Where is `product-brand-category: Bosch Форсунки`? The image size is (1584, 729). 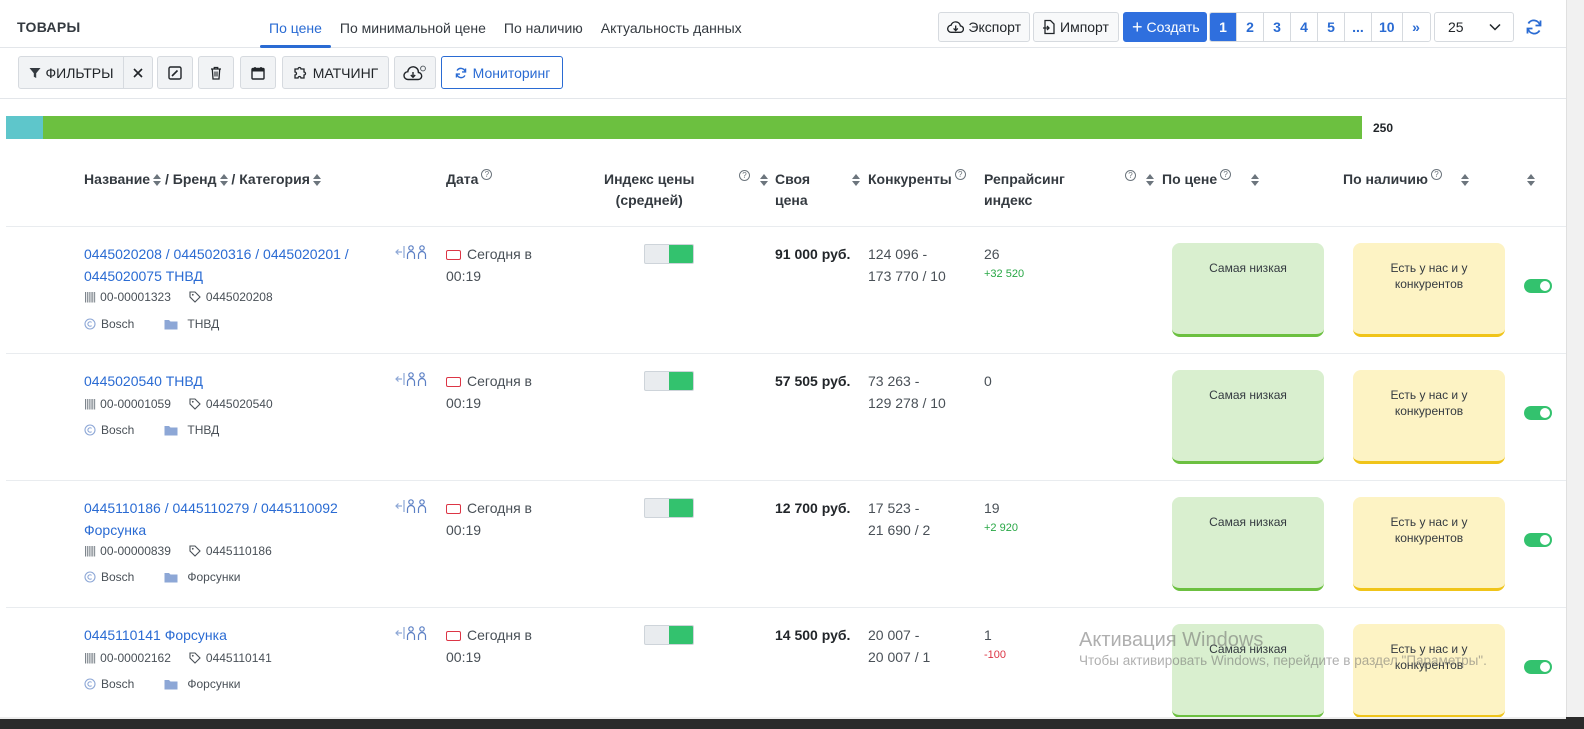
product-brand-category: Bosch Форсунки is located at coordinates (162, 684).